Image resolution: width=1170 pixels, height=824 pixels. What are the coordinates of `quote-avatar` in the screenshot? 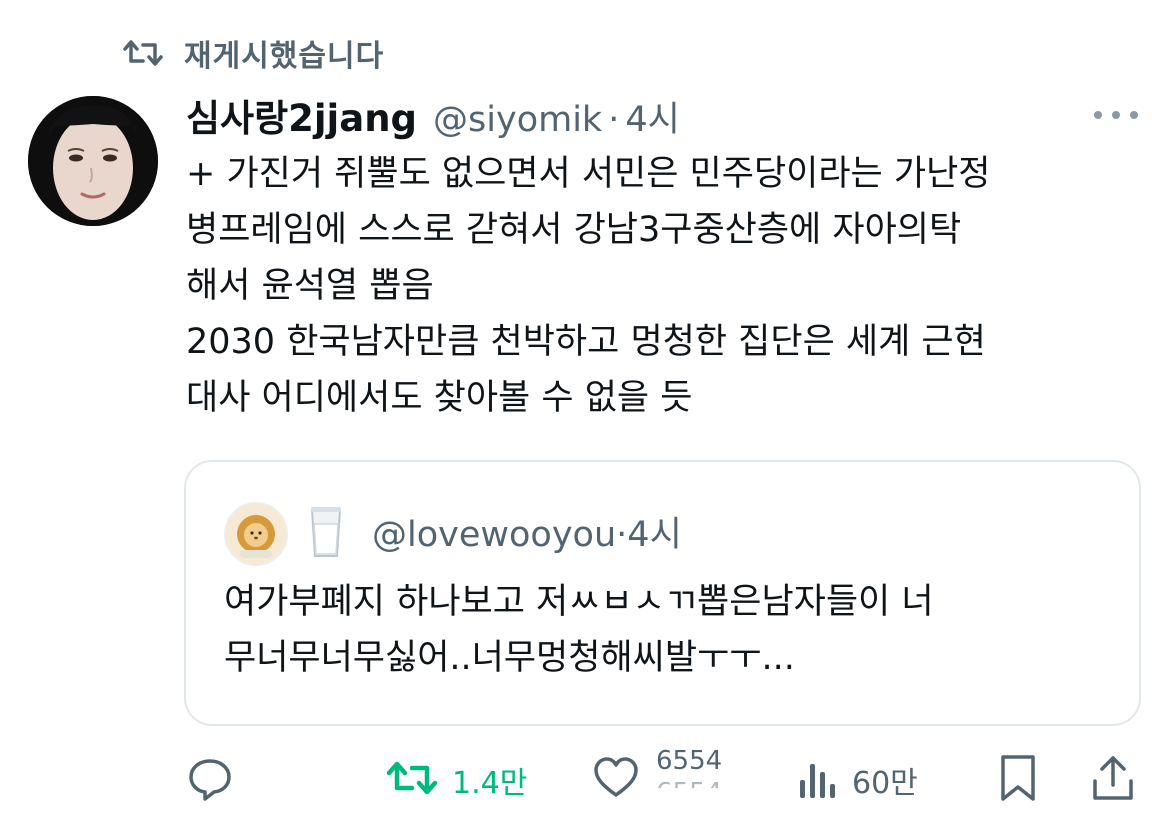 It's located at (256, 534).